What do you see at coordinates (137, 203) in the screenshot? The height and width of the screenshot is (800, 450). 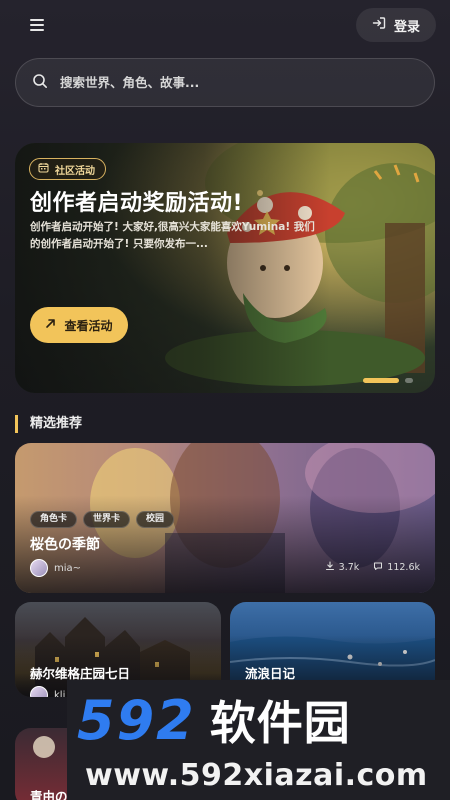 I see `banner-title: 创作者启动奖励活动!` at bounding box center [137, 203].